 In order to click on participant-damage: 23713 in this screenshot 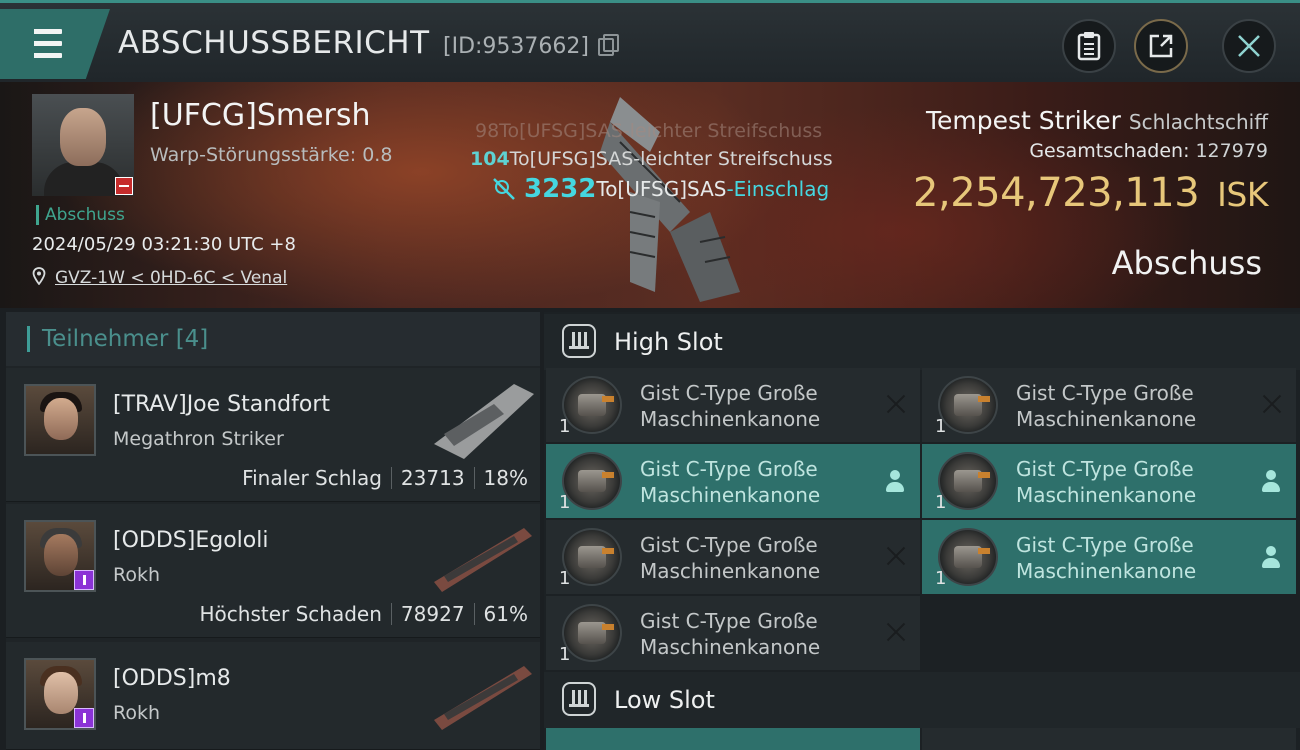, I will do `click(432, 478)`.